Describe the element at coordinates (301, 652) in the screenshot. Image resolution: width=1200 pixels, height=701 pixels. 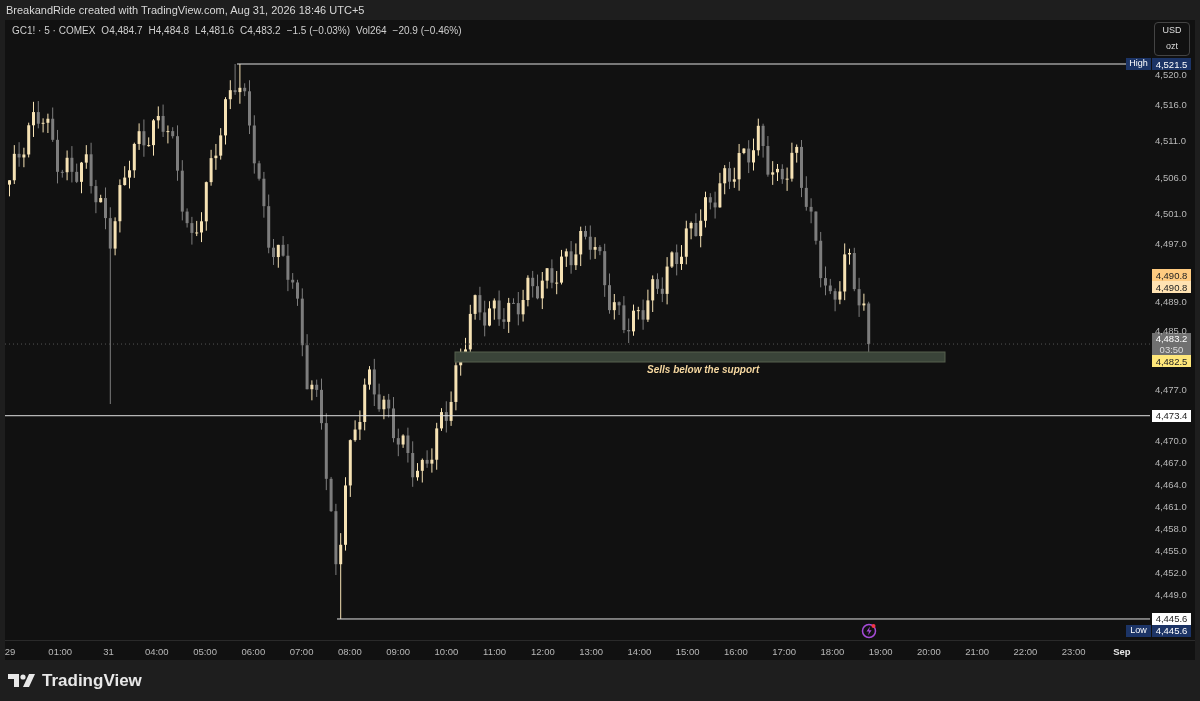
I see `time-tick: 07:00` at that location.